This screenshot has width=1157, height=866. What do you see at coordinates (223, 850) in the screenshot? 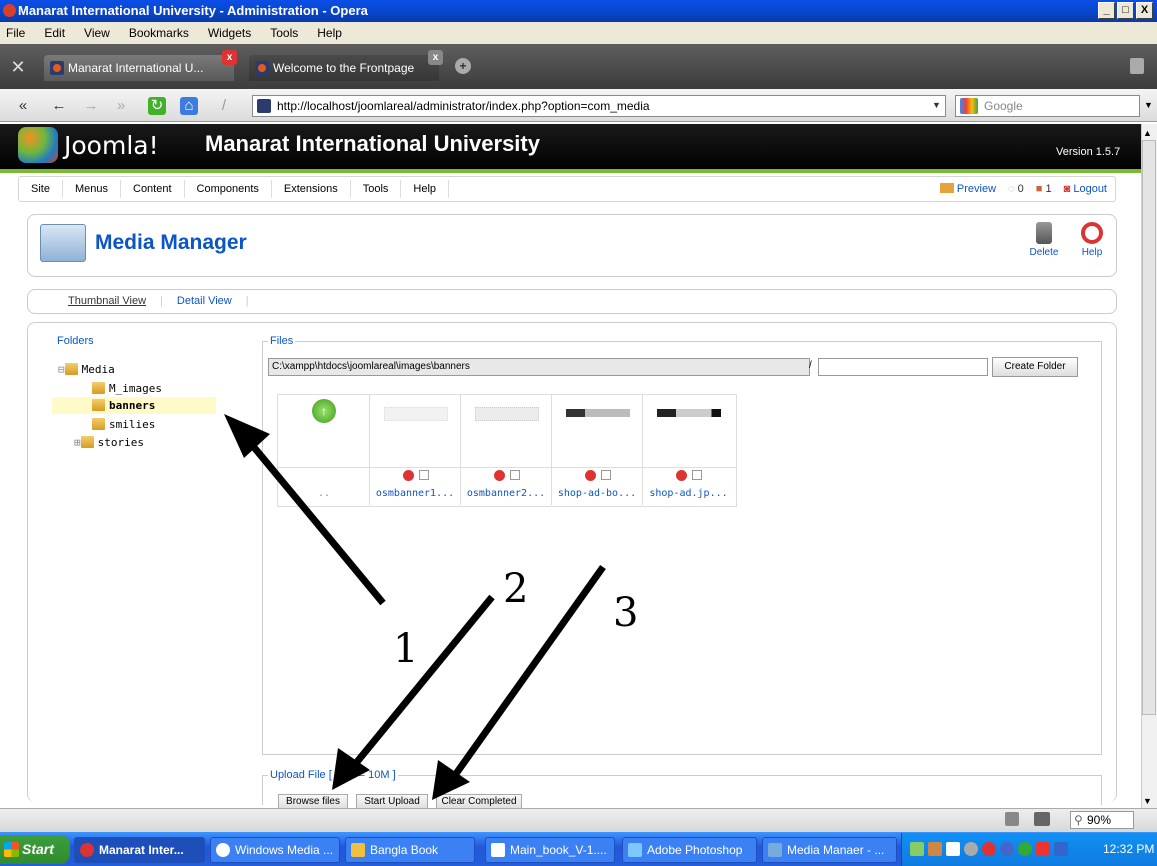
I see `media-player-icon` at bounding box center [223, 850].